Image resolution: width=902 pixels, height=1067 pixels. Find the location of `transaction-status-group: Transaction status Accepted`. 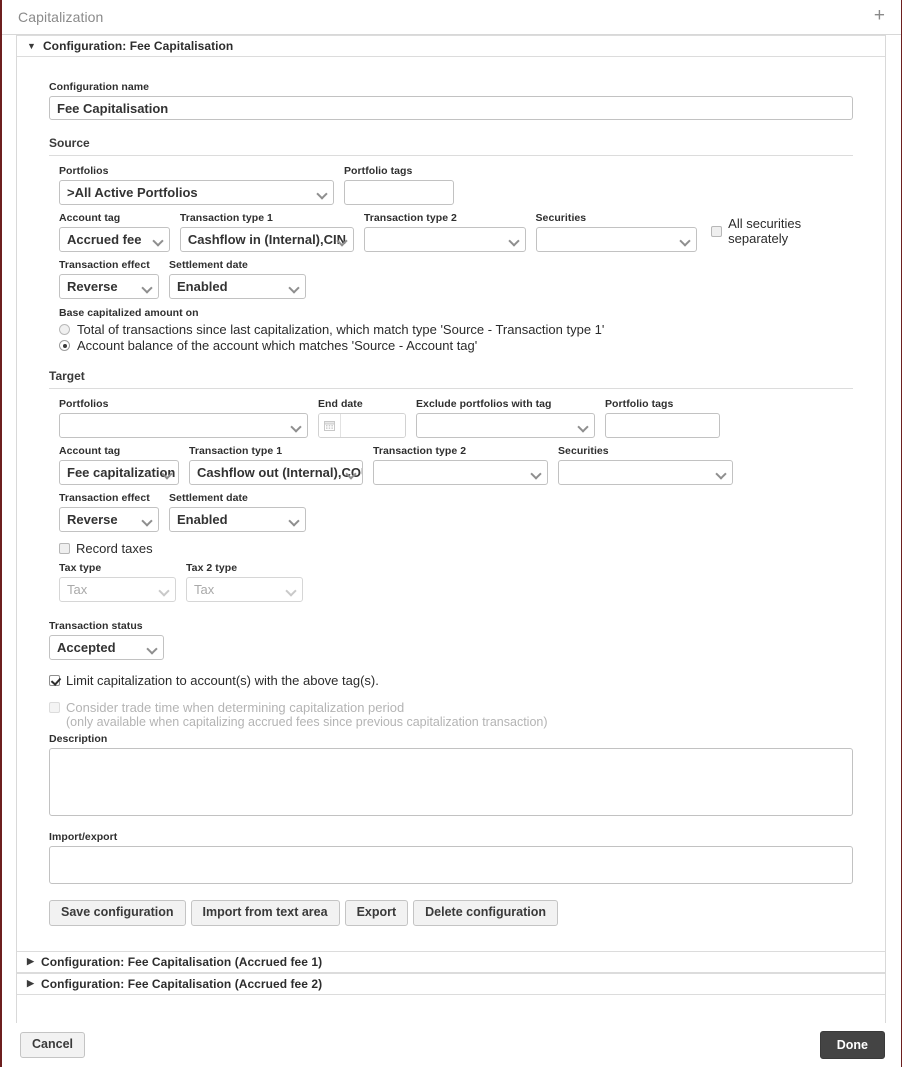

transaction-status-group: Transaction status Accepted is located at coordinates (106, 640).